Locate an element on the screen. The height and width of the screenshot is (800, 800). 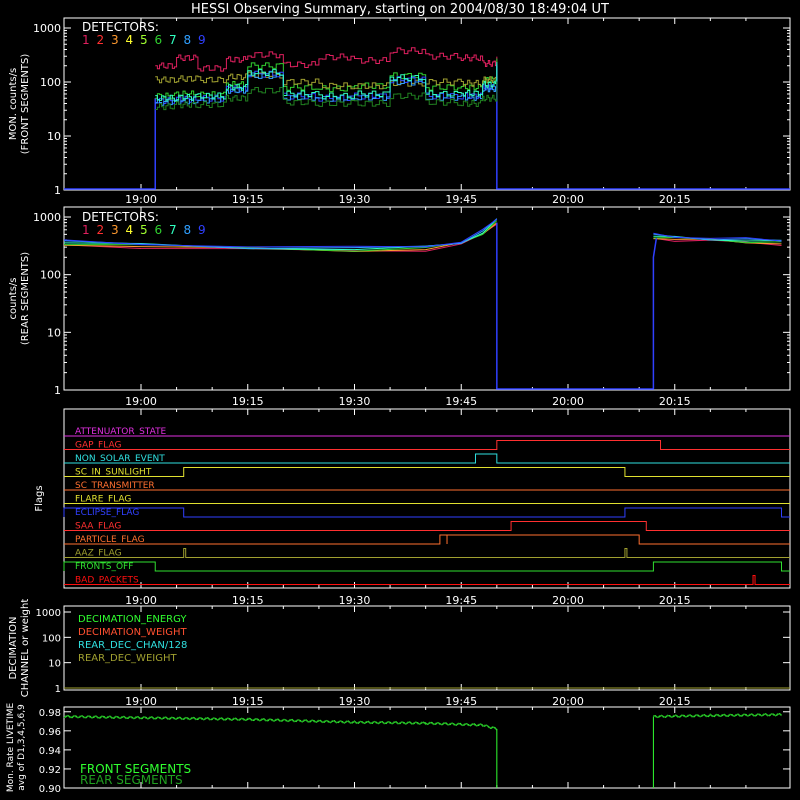
y-axis-label: Mon. Rate LIVETIME is located at coordinates (11, 748).